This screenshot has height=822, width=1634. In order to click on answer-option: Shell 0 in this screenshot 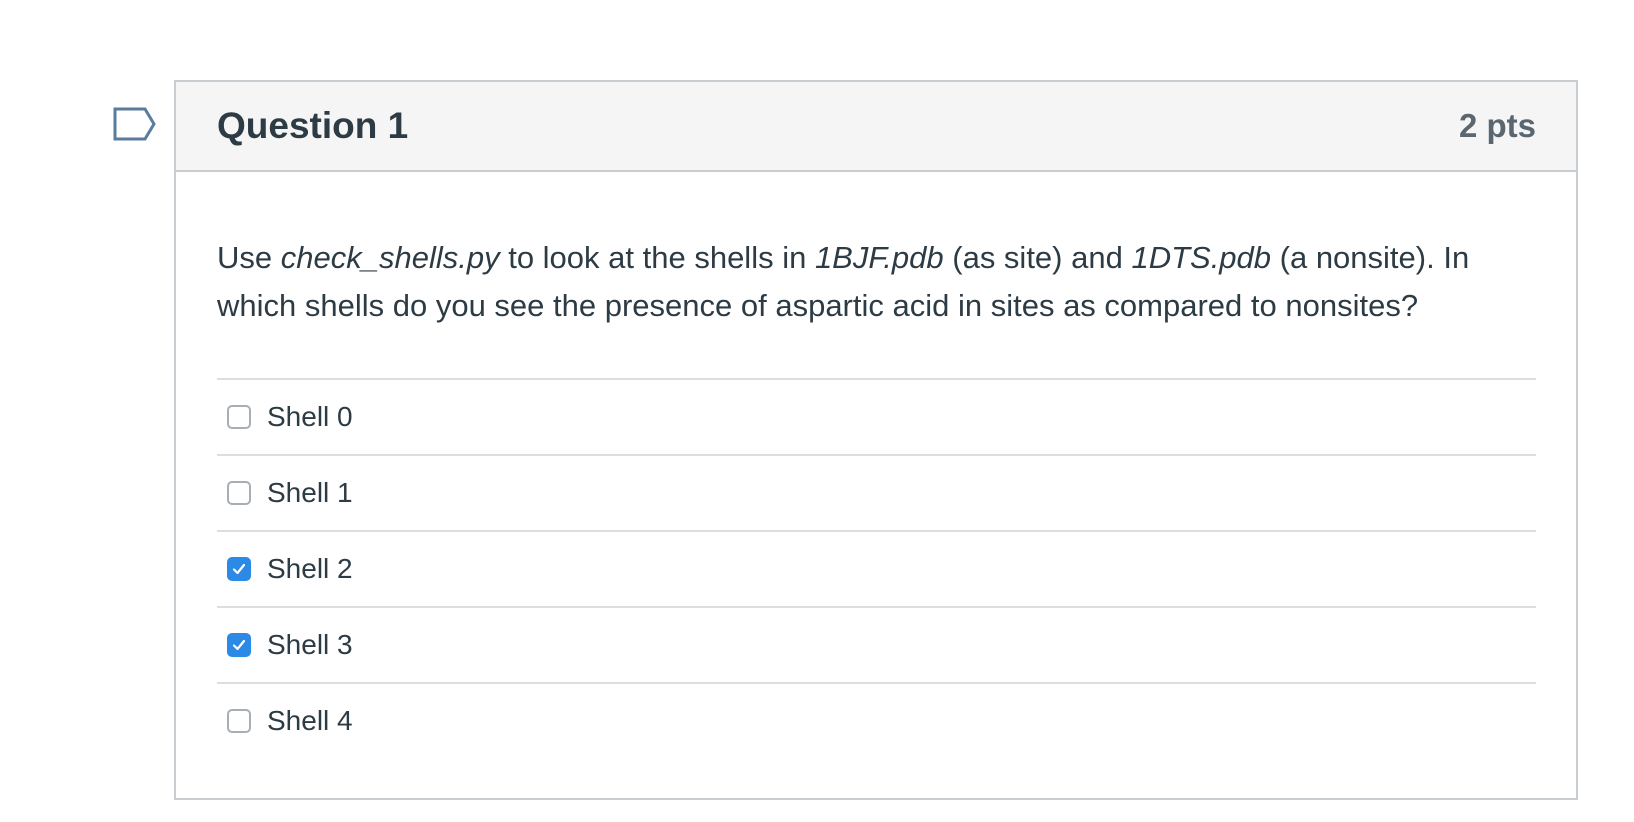, I will do `click(876, 416)`.